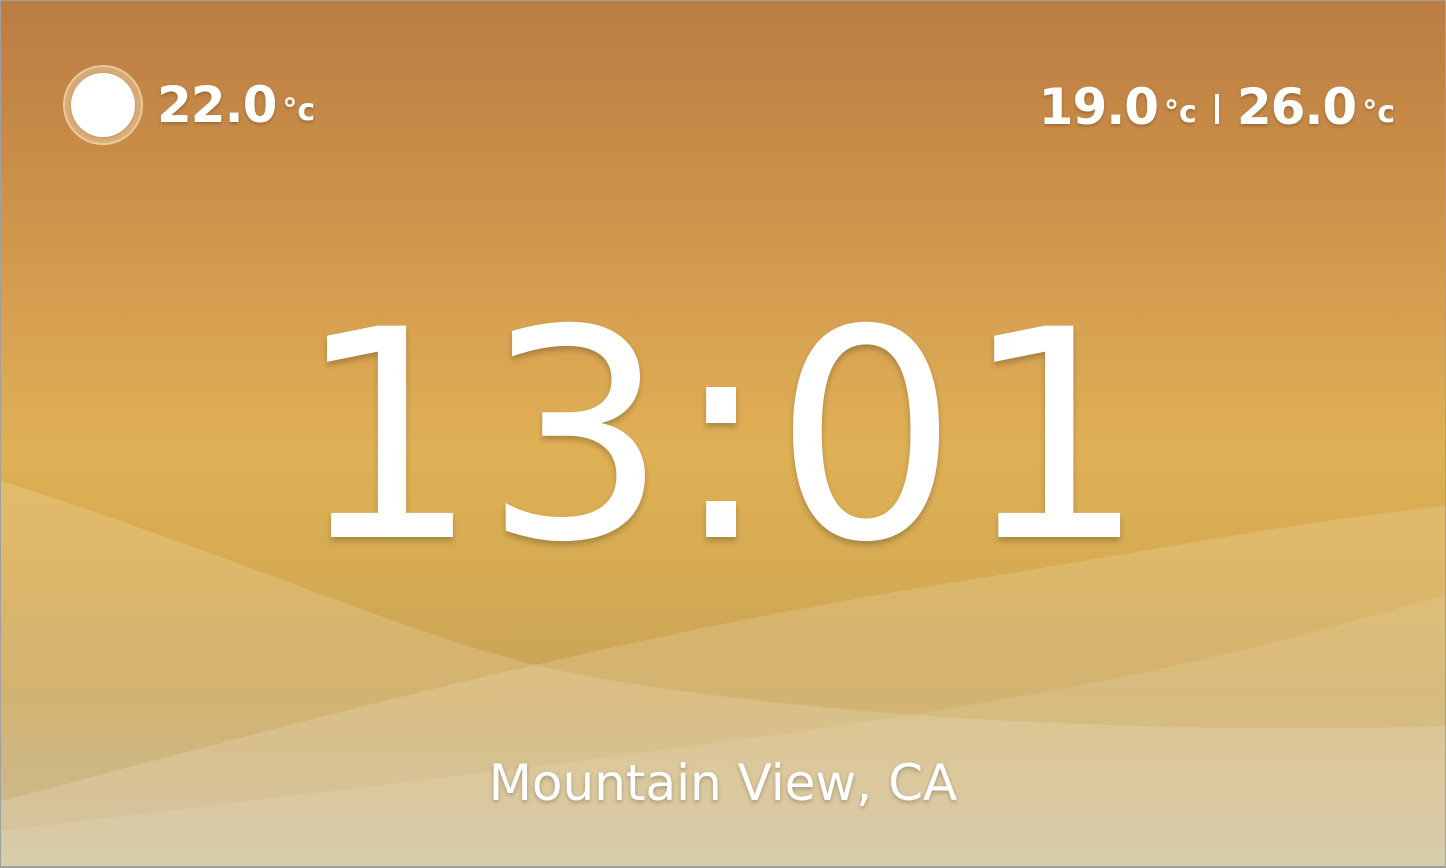 This screenshot has width=1446, height=868. What do you see at coordinates (1378, 112) in the screenshot?
I see `high-temperature-unit: °c` at bounding box center [1378, 112].